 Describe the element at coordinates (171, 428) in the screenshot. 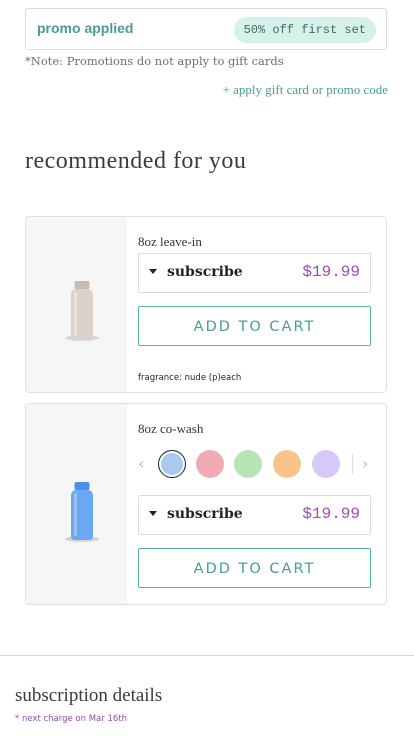

I see `product-name: 8oz co-wash` at that location.